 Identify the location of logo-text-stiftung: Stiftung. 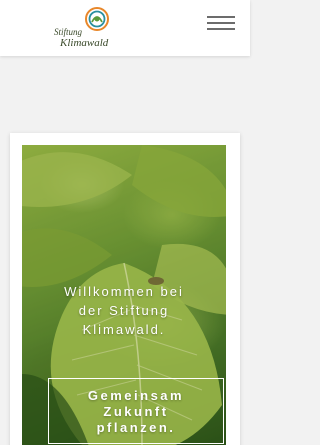
(68, 32).